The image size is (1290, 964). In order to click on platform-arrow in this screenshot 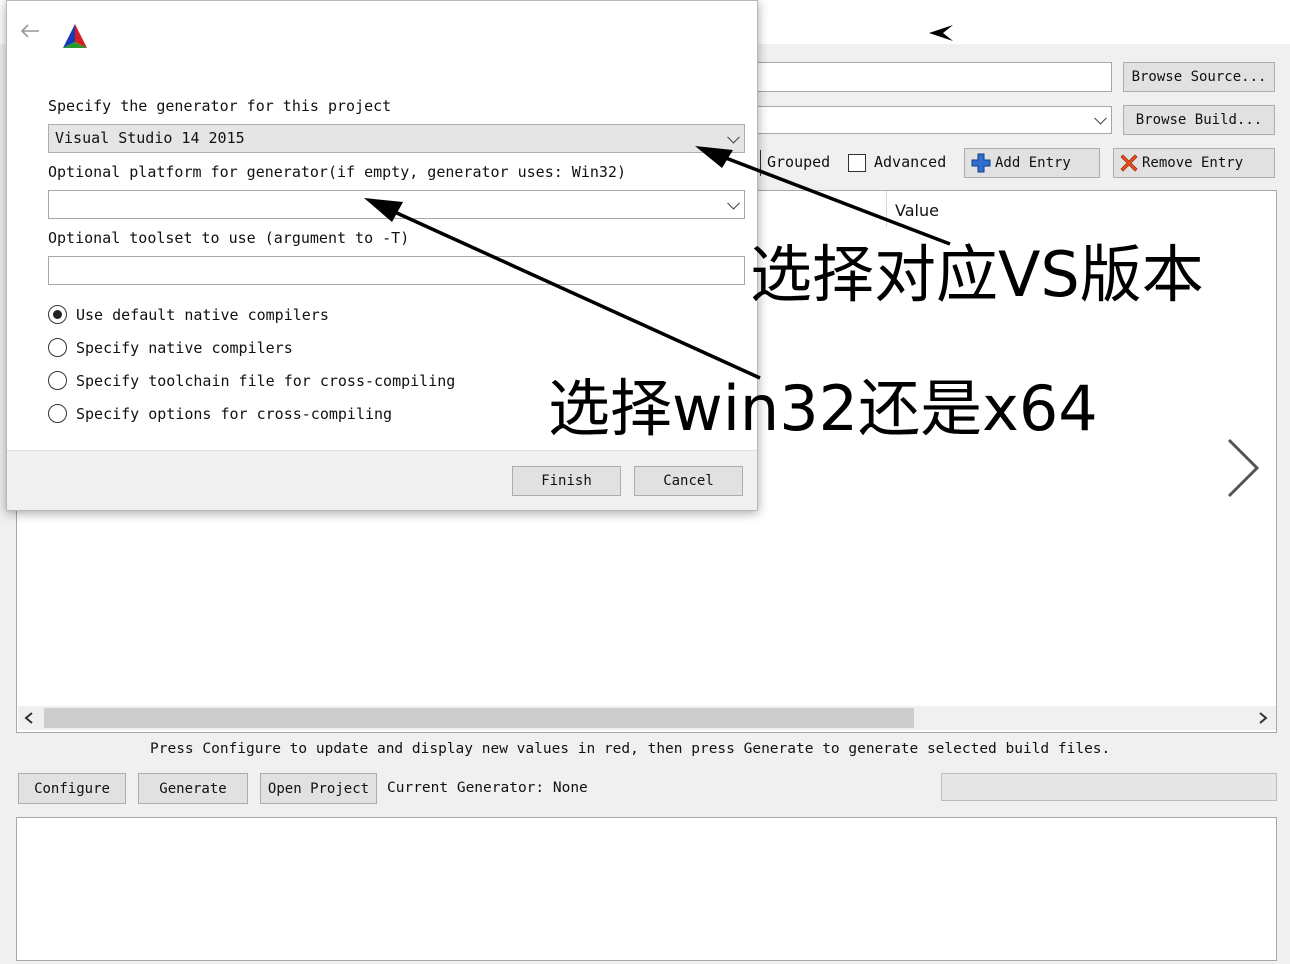, I will do `click(562, 289)`.